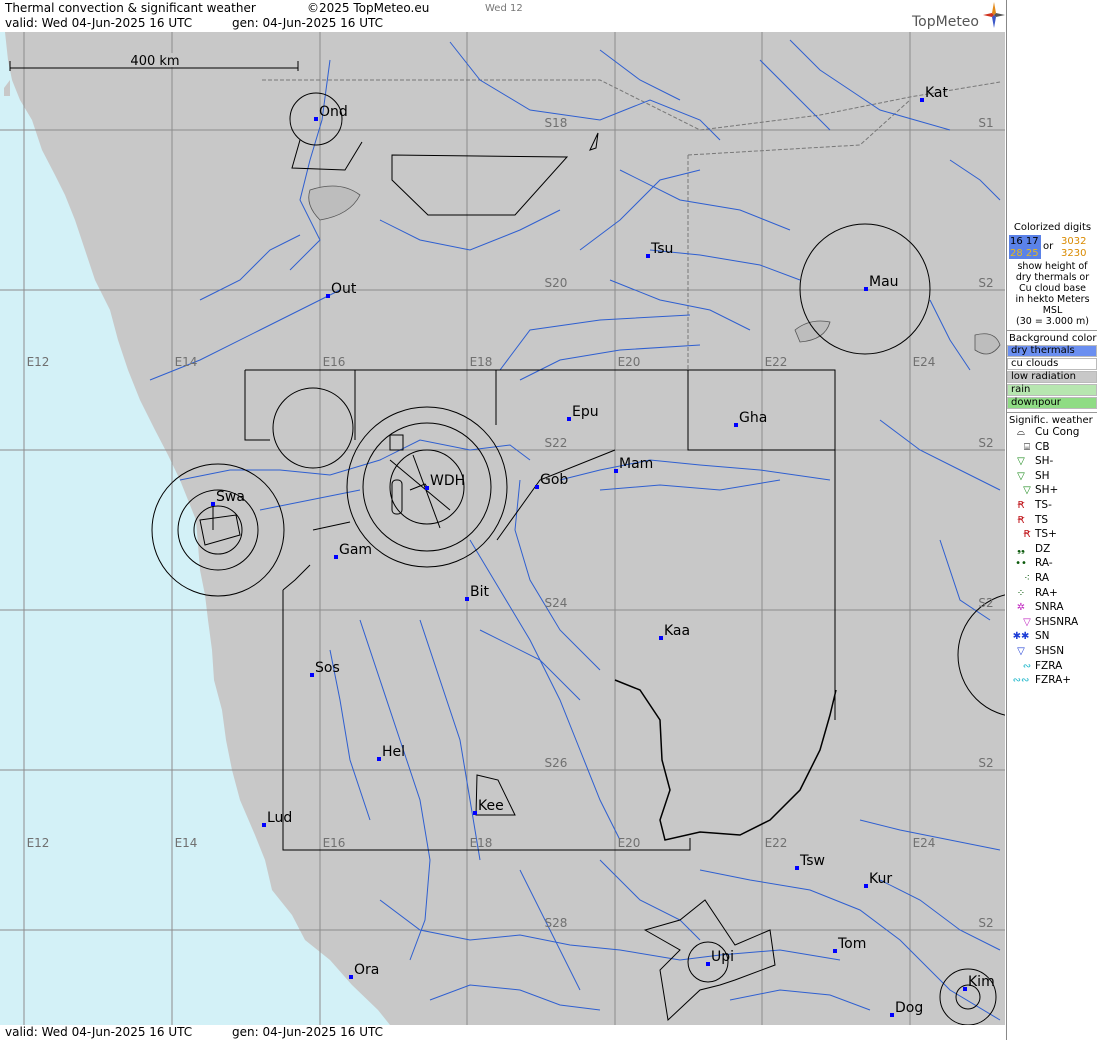 This screenshot has width=1097, height=1040. I want to click on map-title: Thermal convection & significant weather, so click(130, 8).